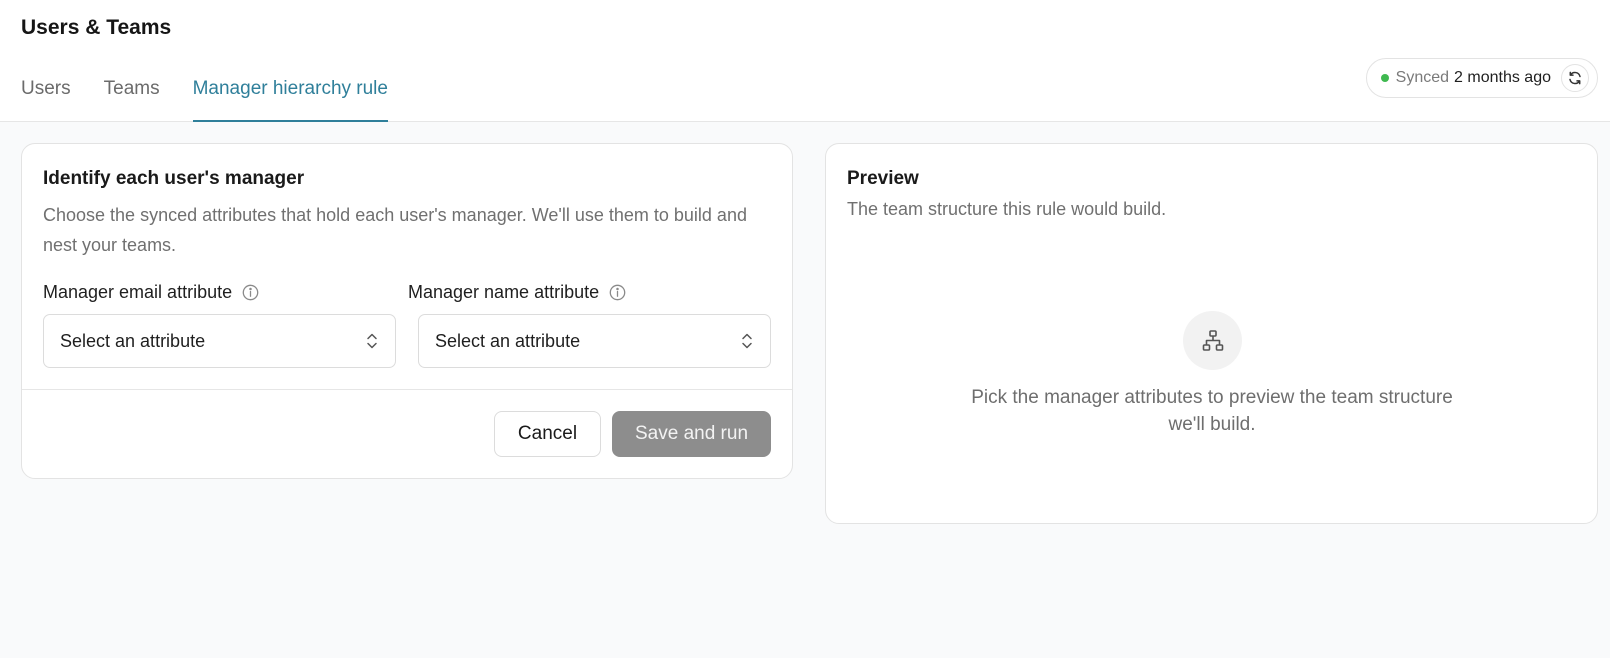  I want to click on rule-card-title: Identify each user's manager, so click(174, 178).